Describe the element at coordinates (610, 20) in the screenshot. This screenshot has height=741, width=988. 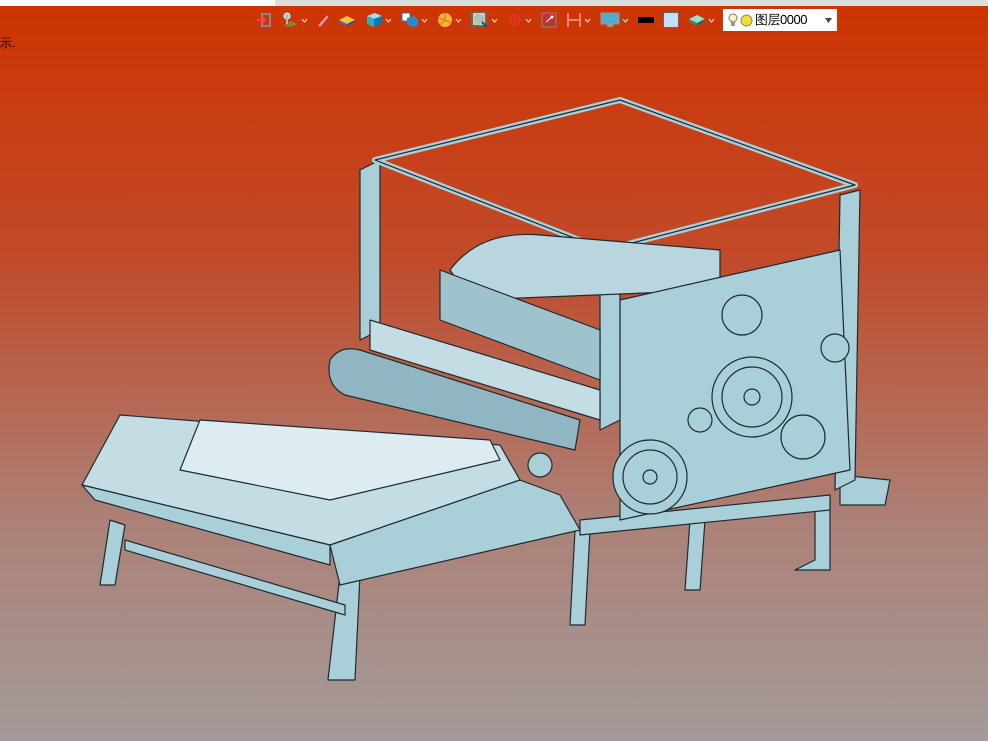
I see `monitor-icon` at that location.